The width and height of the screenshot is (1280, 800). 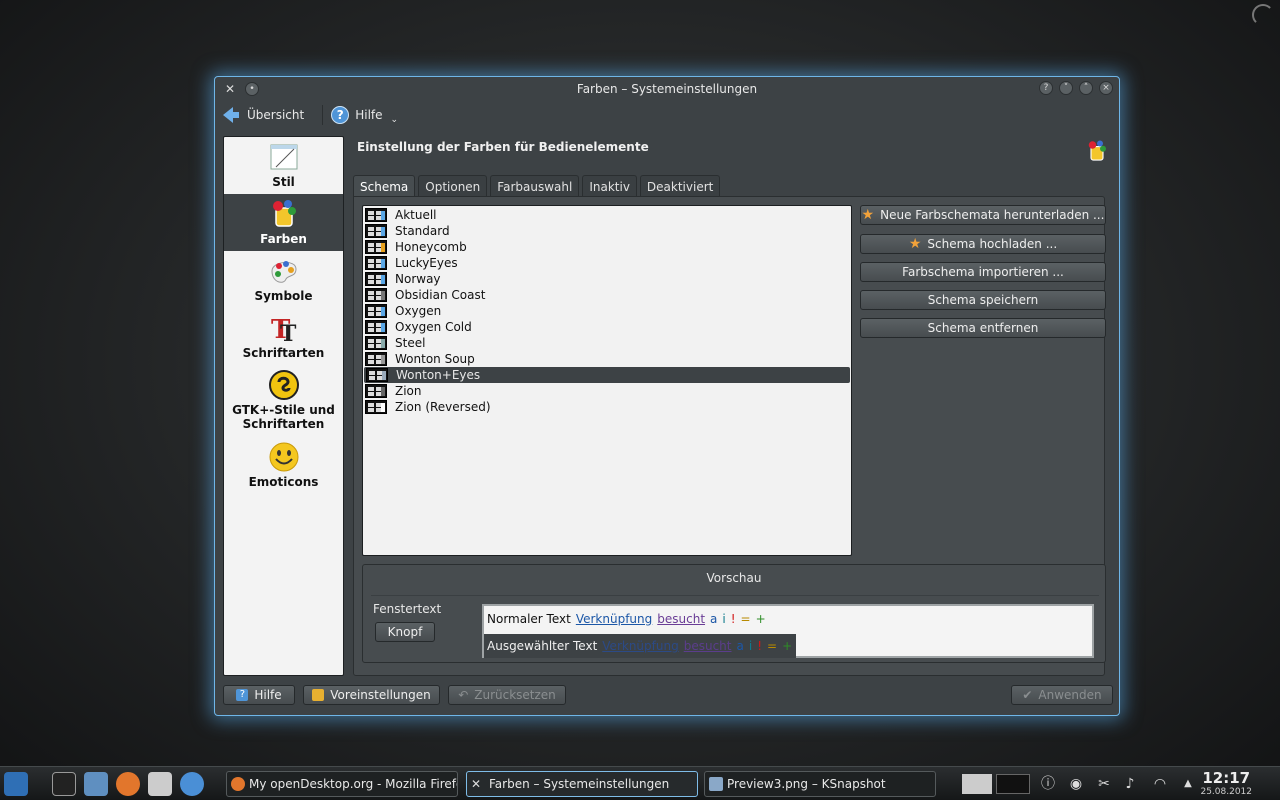 What do you see at coordinates (607, 359) in the screenshot?
I see `list-item: Wonton Soup` at bounding box center [607, 359].